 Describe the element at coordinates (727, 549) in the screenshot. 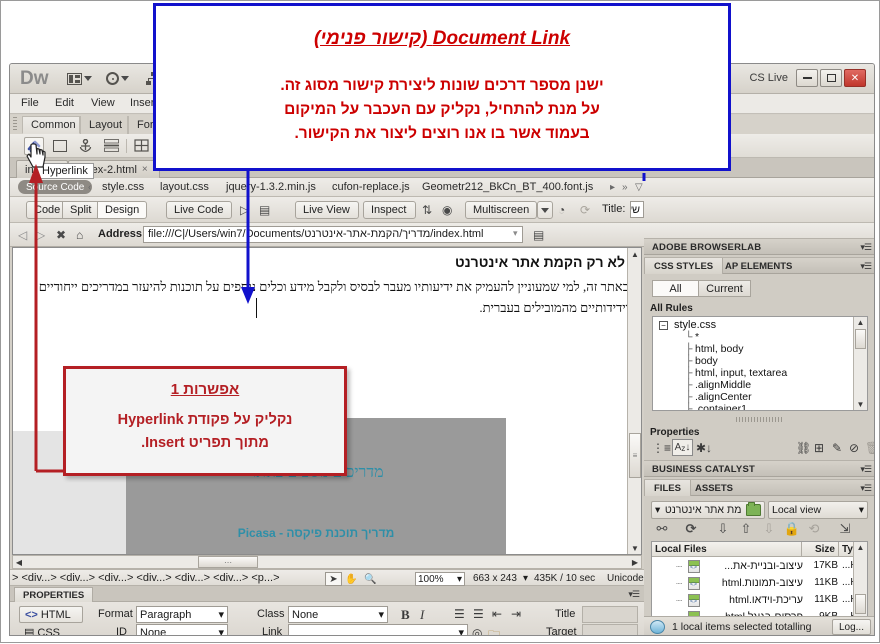

I see `column-local-files: Local Files` at that location.